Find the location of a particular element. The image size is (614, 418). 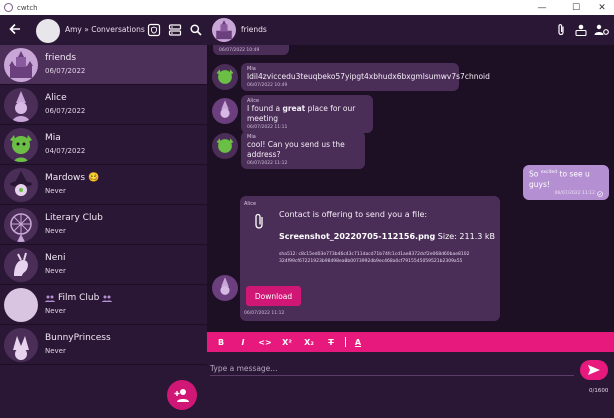

contact-name: Film Club is located at coordinates (79, 298).